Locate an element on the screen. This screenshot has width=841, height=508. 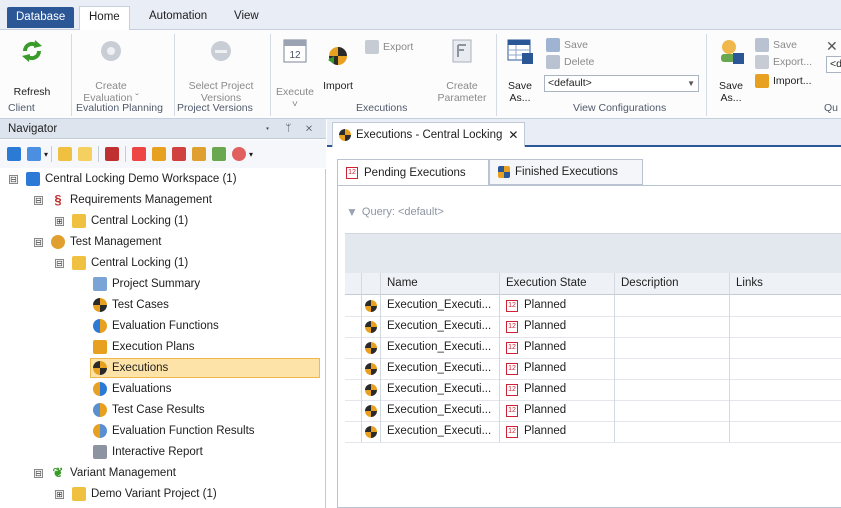
tab-pending-executions: 12 Pending Executions is located at coordinates (413, 172).